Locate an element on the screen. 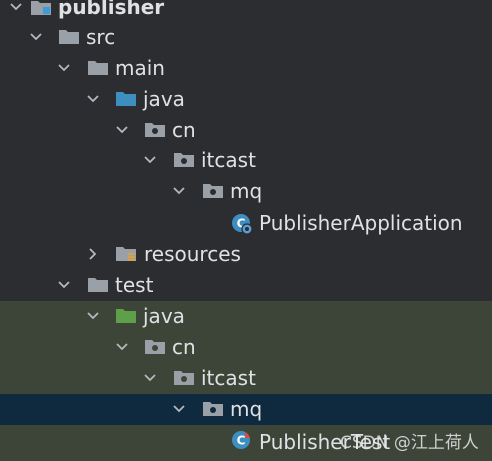 This screenshot has height=461, width=492. tree-node-label: test is located at coordinates (134, 285).